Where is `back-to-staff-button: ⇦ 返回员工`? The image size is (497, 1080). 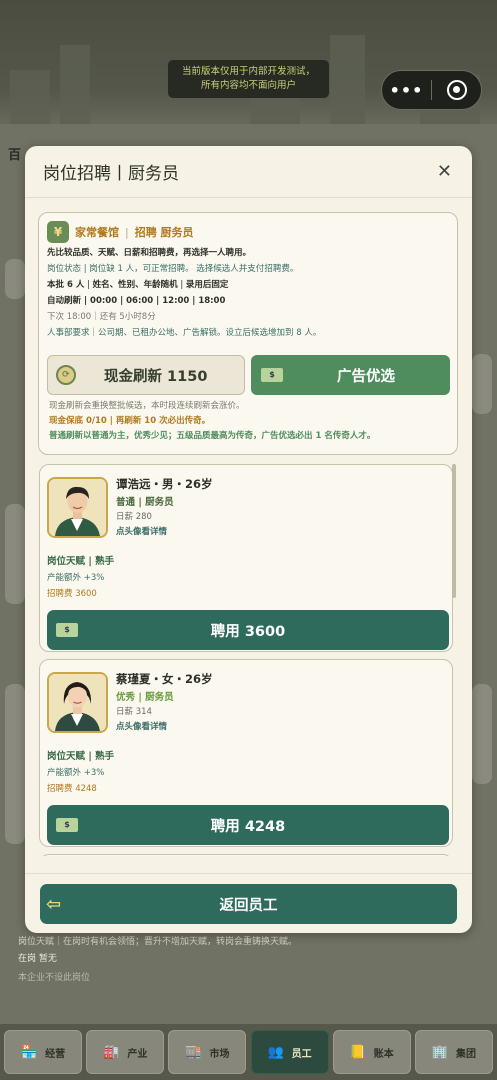 back-to-staff-button: ⇦ 返回员工 is located at coordinates (248, 904).